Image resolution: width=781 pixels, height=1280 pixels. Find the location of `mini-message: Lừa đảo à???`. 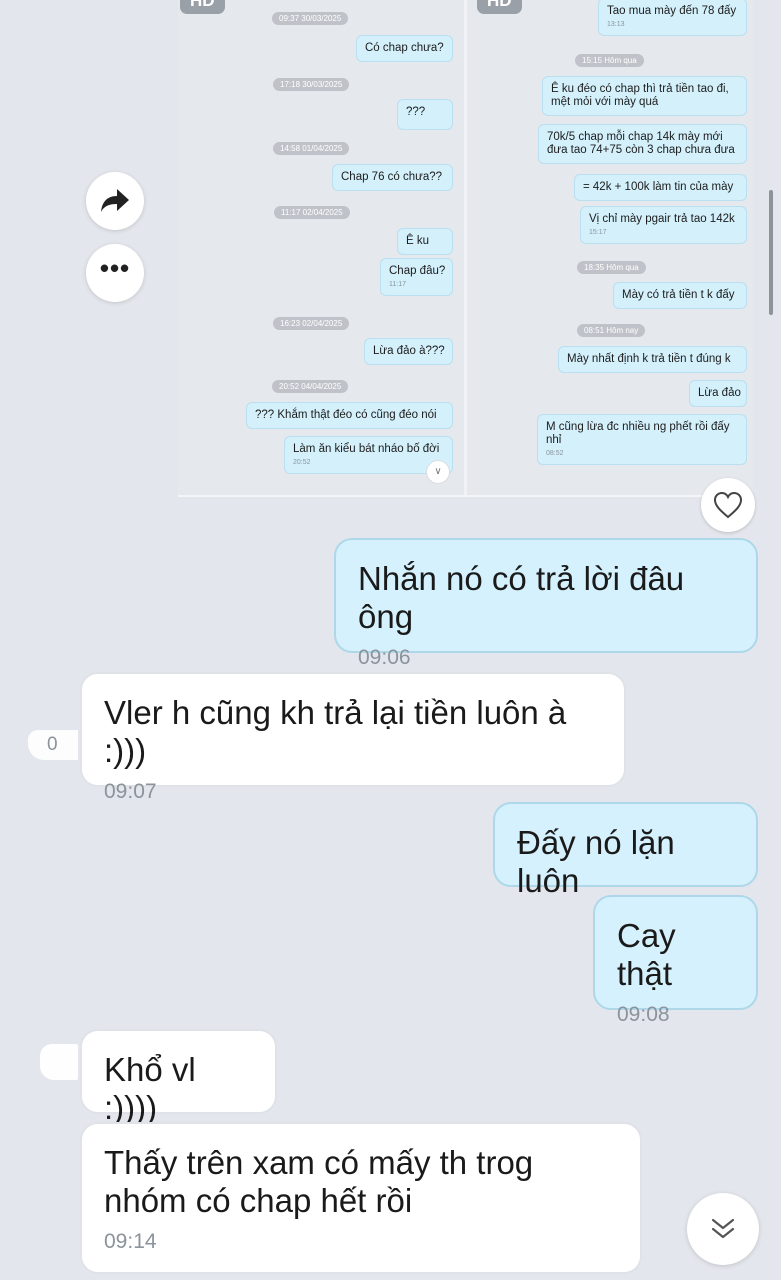

mini-message: Lừa đảo à??? is located at coordinates (408, 351).